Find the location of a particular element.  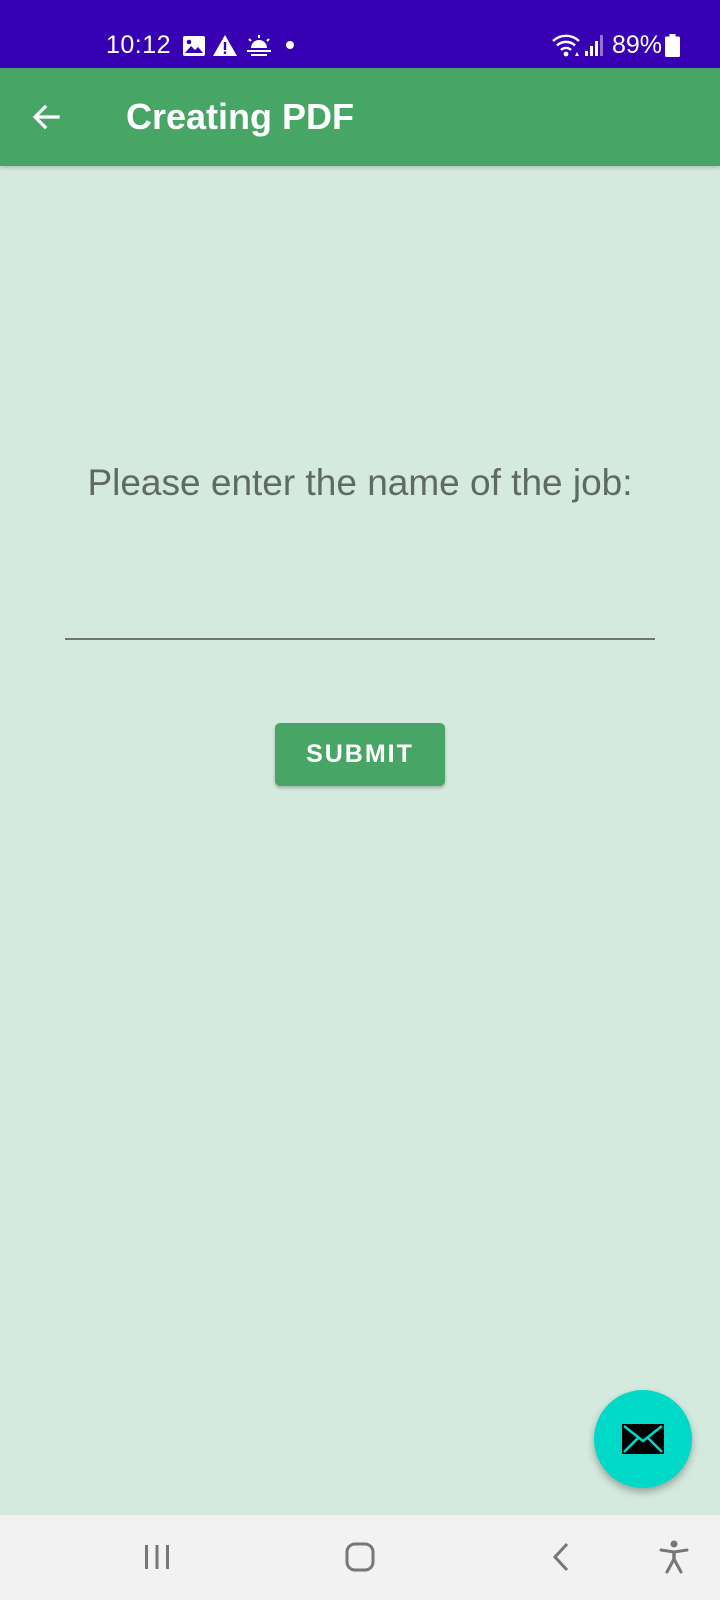

recent-apps-button is located at coordinates (157, 1557).